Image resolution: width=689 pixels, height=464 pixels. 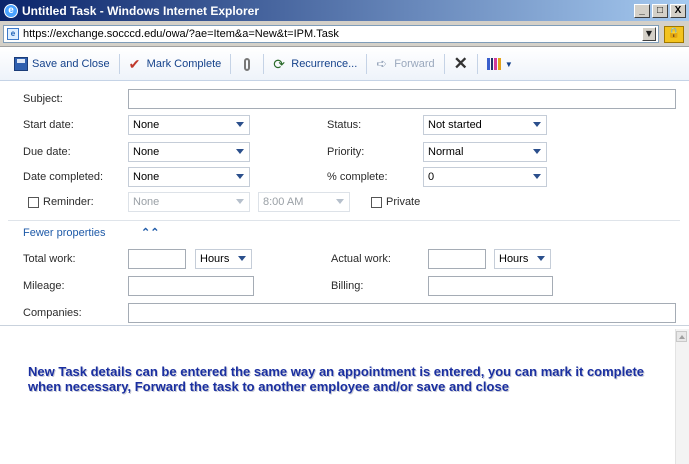 I want to click on billing-label: Billing:, so click(x=347, y=286).